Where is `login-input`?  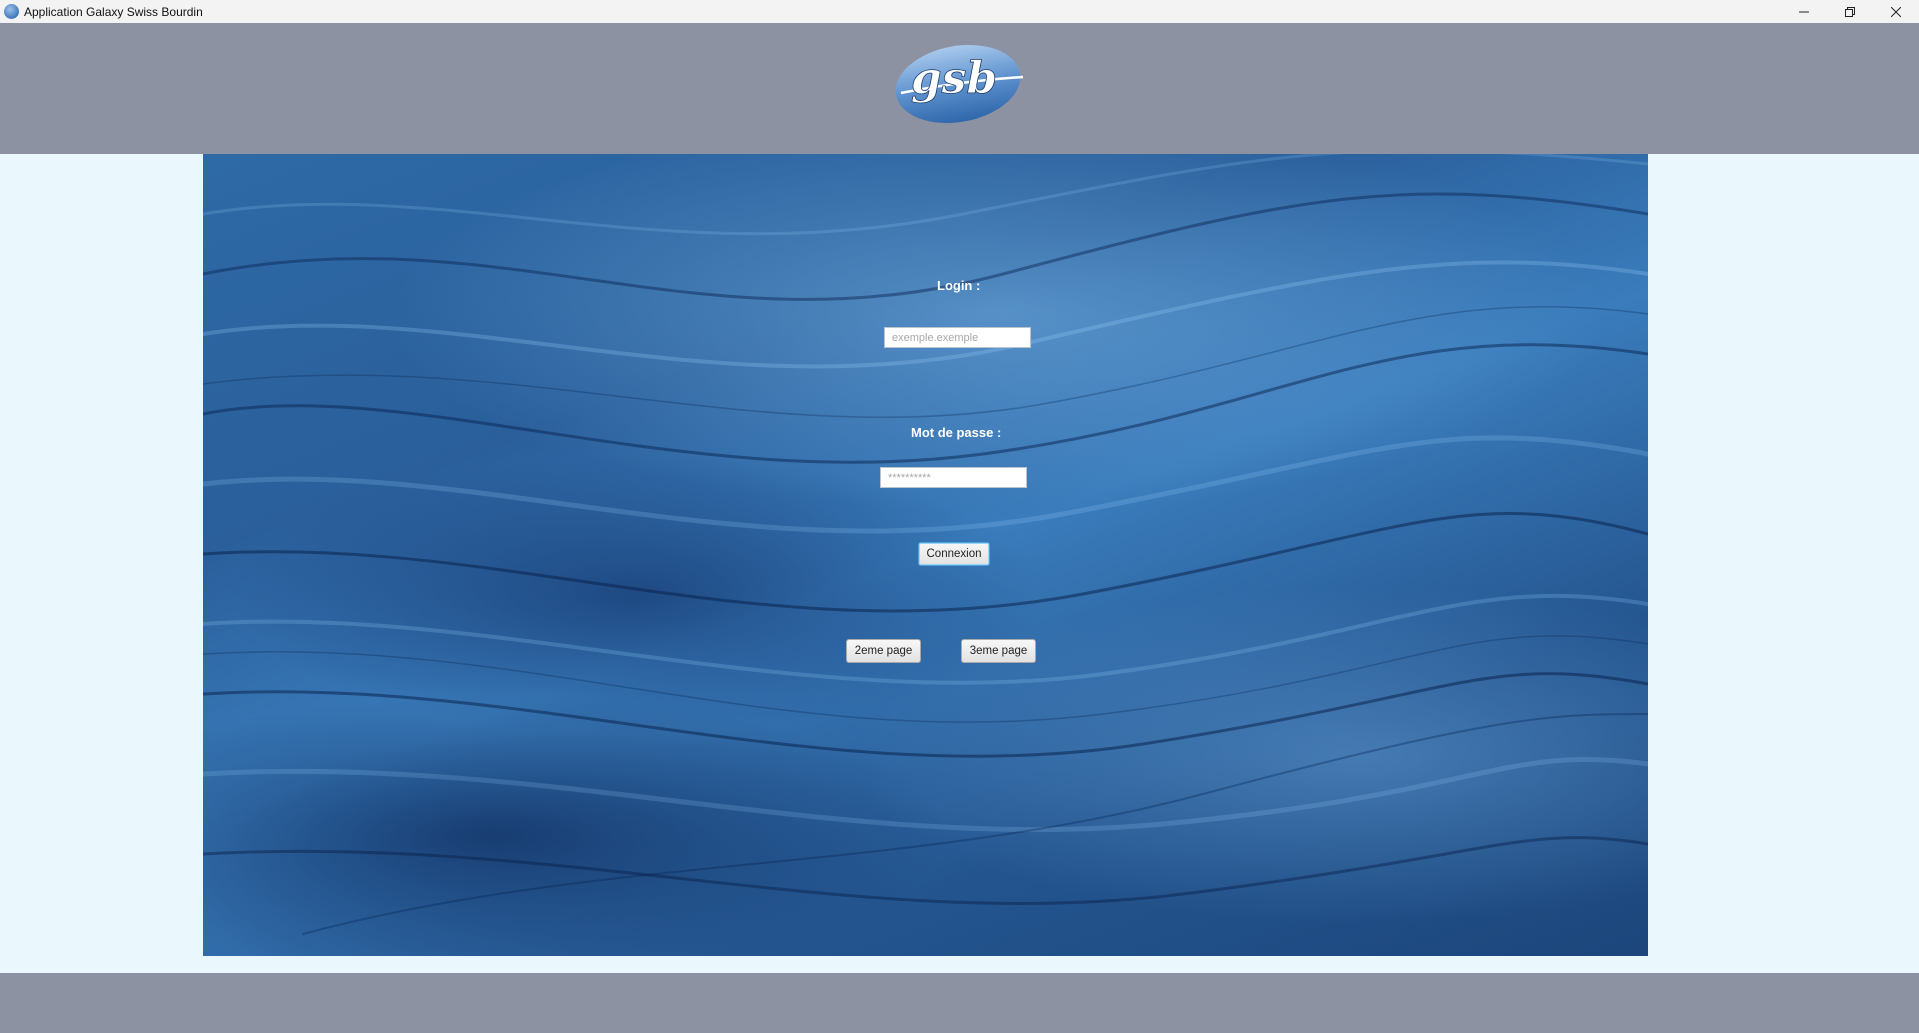
login-input is located at coordinates (957, 337).